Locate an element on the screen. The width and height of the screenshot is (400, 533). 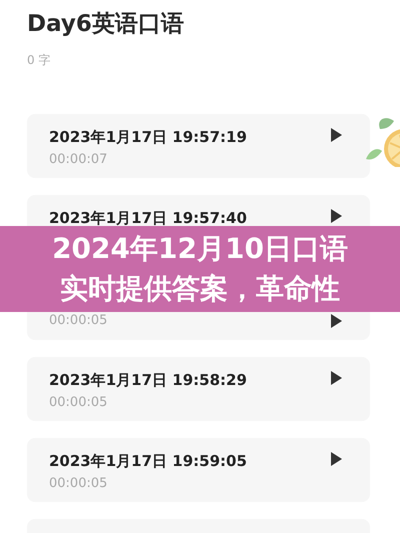
recording-duration: 00:00:07 is located at coordinates (78, 160).